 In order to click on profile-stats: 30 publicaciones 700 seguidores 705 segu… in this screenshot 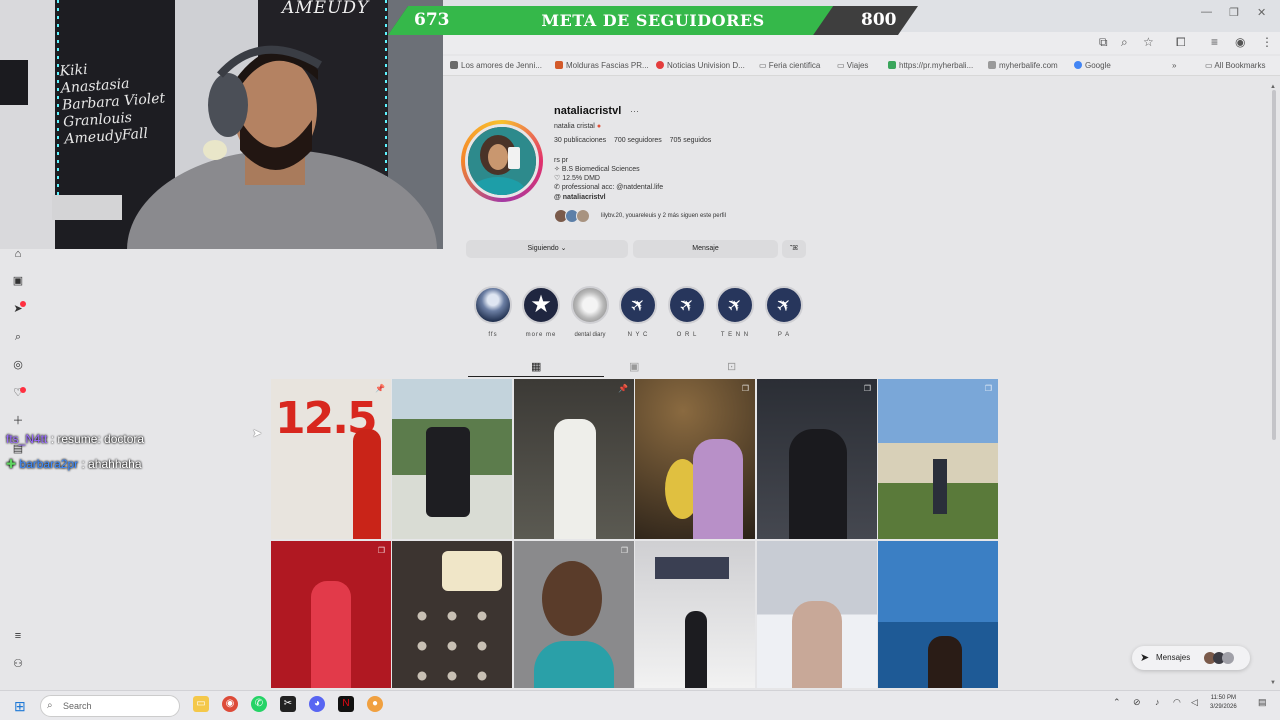, I will do `click(632, 140)`.